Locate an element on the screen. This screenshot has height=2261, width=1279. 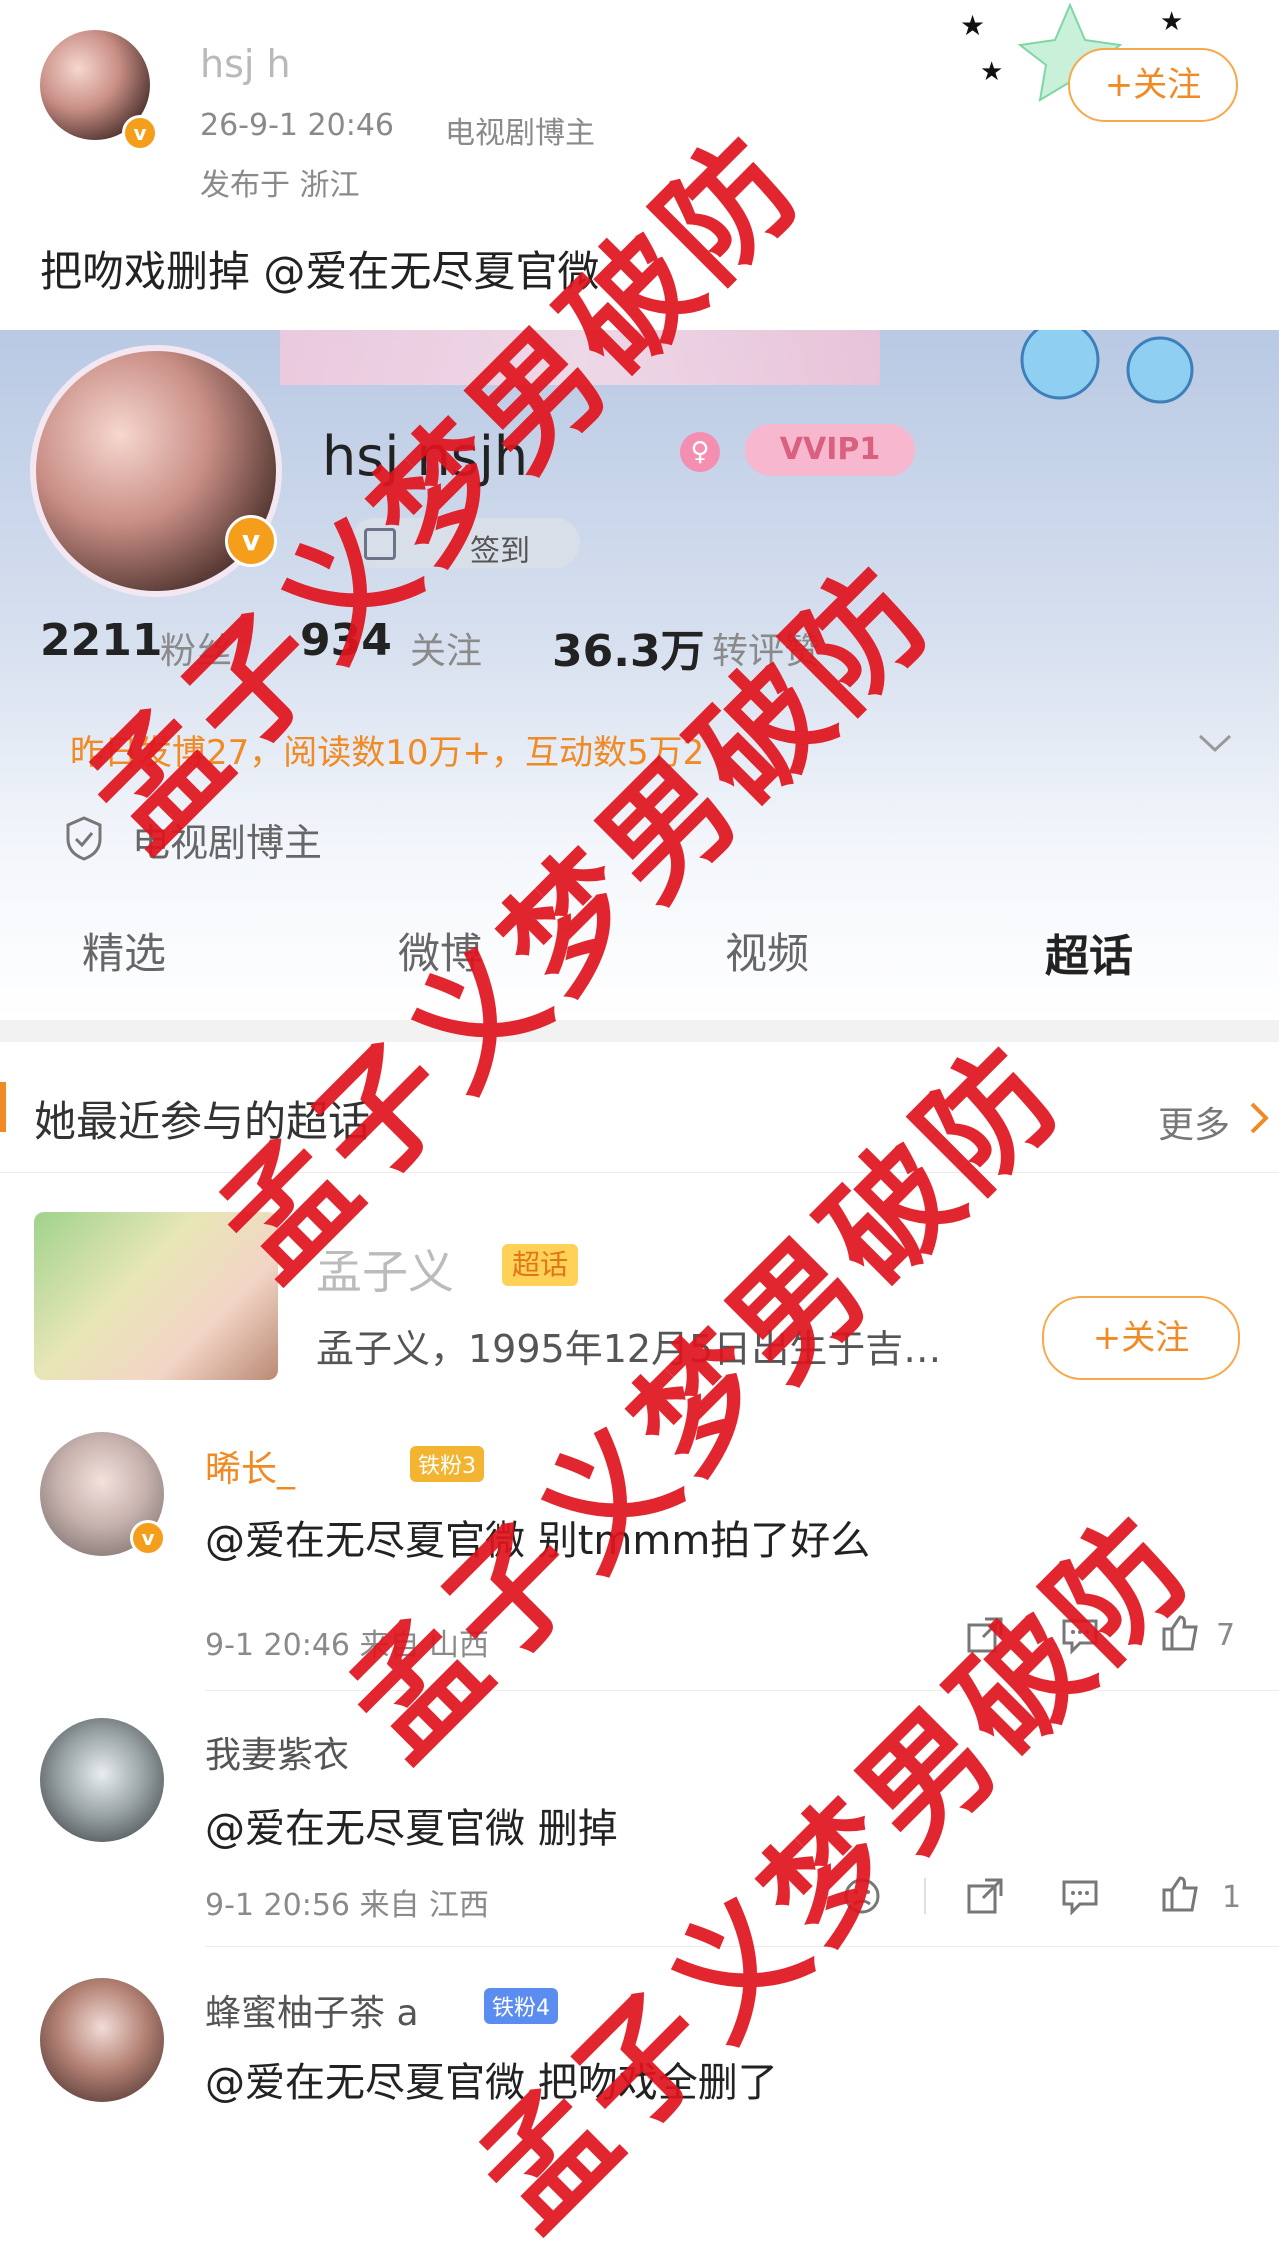
supertopic-follow-button: +关注 is located at coordinates (1141, 1338).